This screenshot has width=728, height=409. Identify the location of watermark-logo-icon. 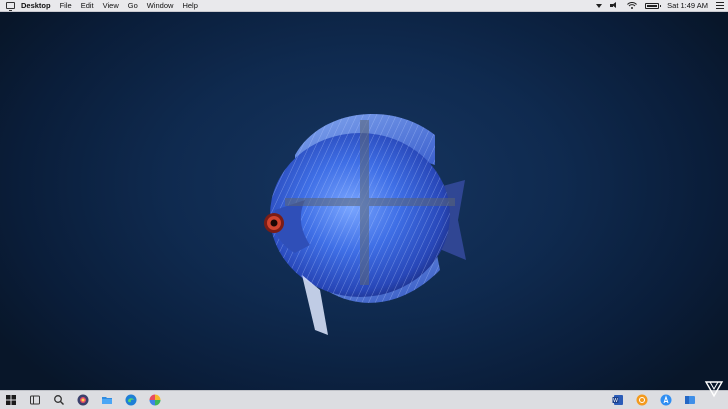
(714, 389).